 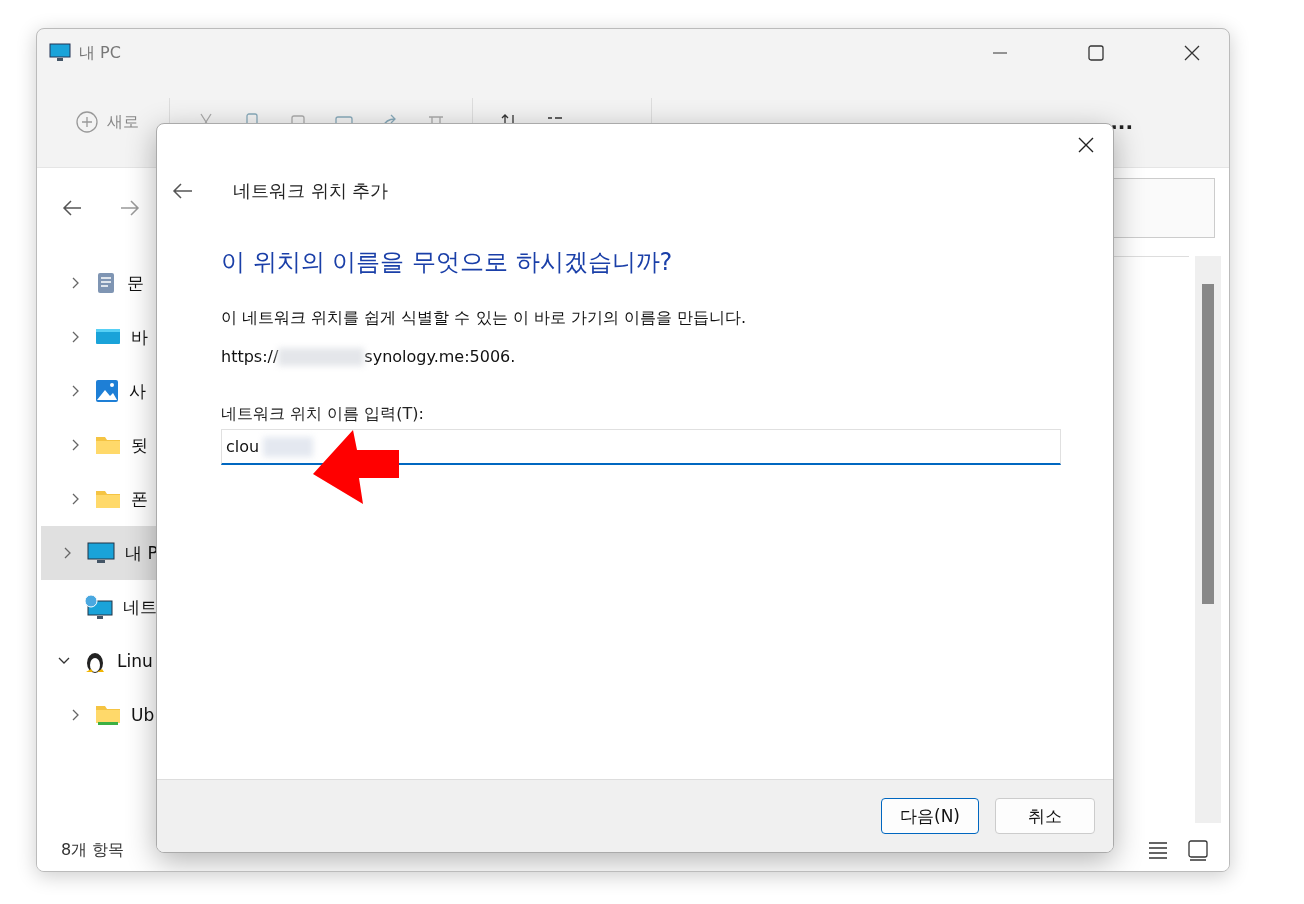 I want to click on window-title: 내 PC, so click(x=100, y=53).